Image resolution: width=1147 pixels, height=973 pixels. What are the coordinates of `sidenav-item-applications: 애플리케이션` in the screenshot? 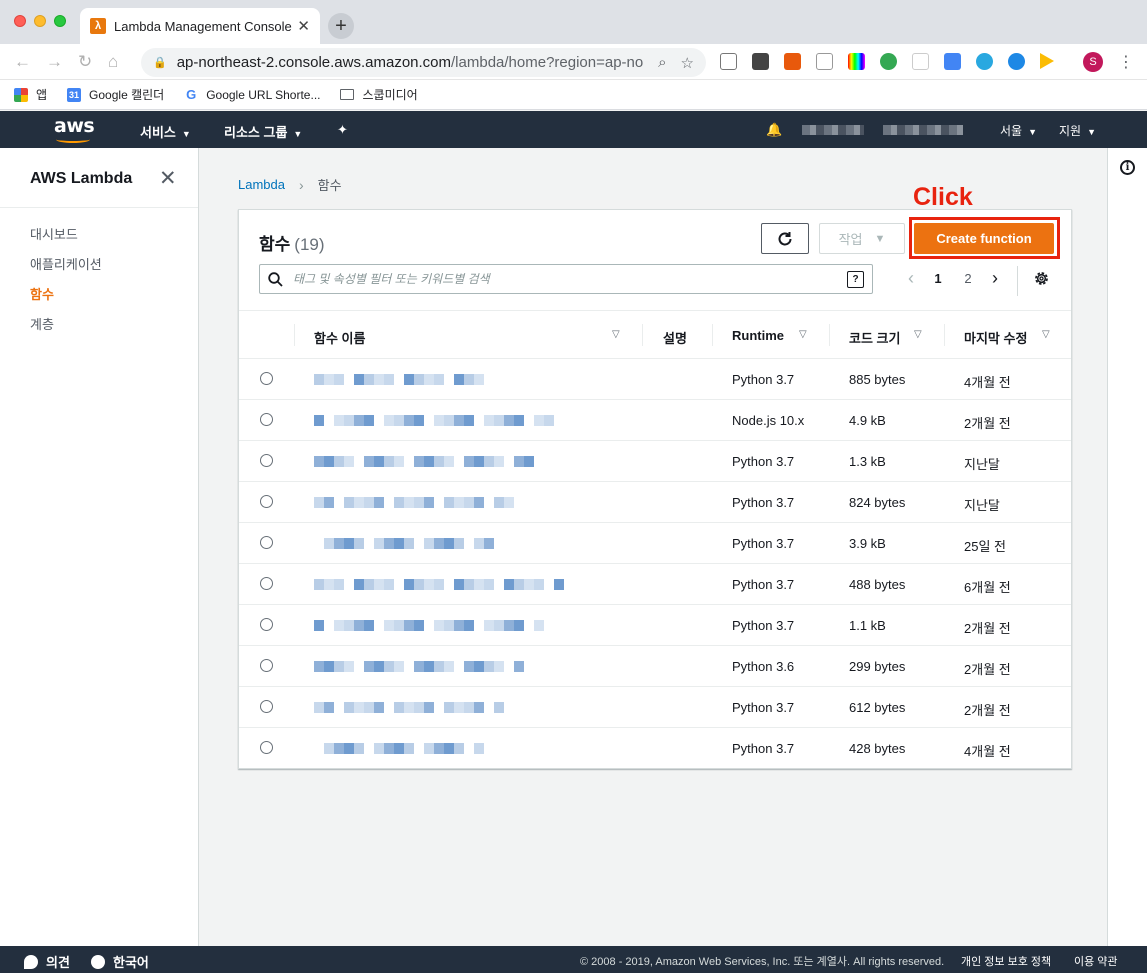 It's located at (66, 263).